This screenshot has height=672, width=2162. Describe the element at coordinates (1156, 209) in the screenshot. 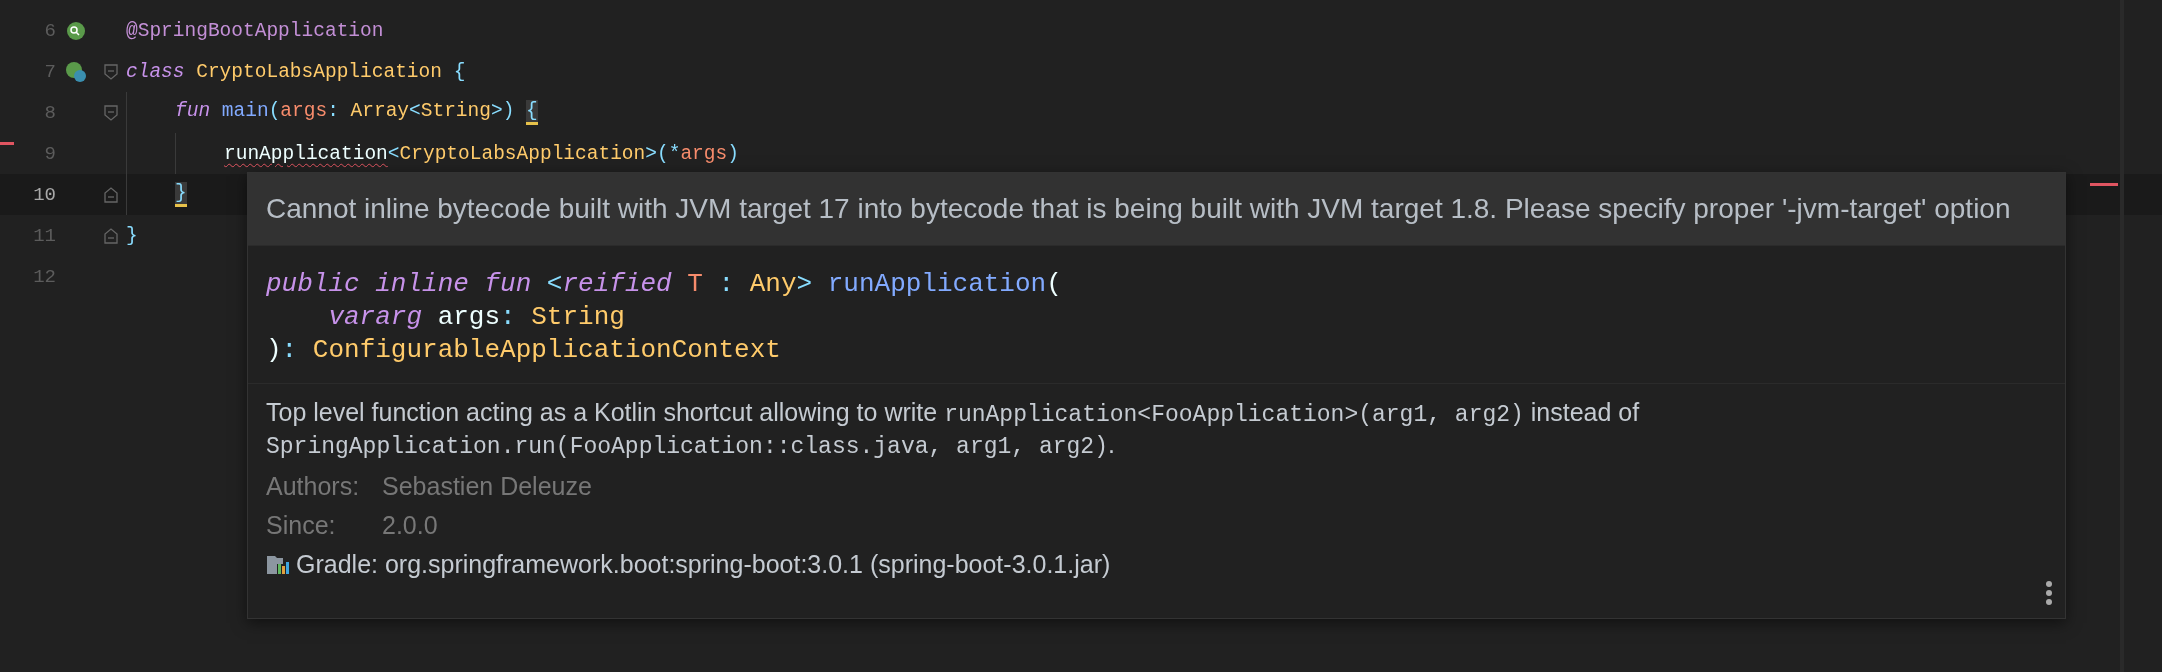

I see `error-message: Cannot inline bytecode built with JVM target 17 into bytecode that is being built with JVM target 1.8. Please specify proper '-jvm-target' option` at that location.